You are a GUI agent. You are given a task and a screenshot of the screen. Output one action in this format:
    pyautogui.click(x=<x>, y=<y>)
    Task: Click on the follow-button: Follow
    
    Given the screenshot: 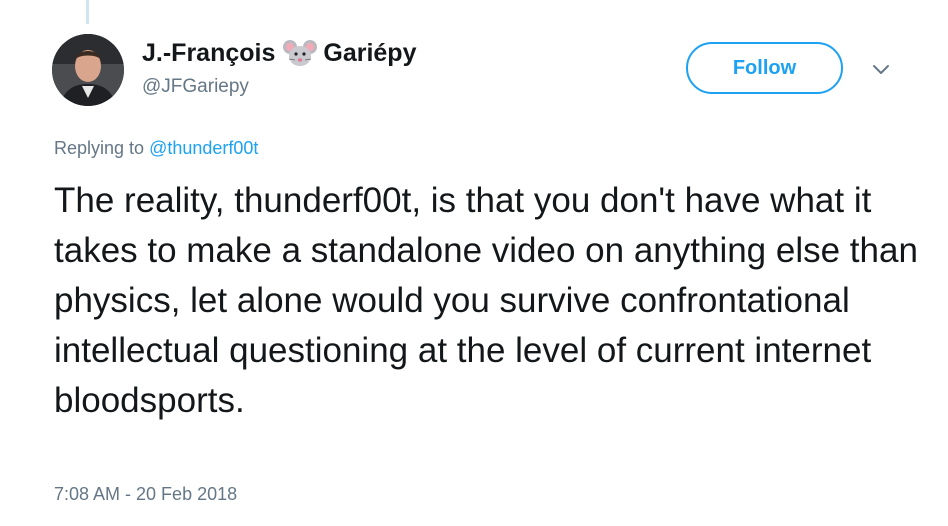 What is the action you would take?
    pyautogui.click(x=764, y=68)
    